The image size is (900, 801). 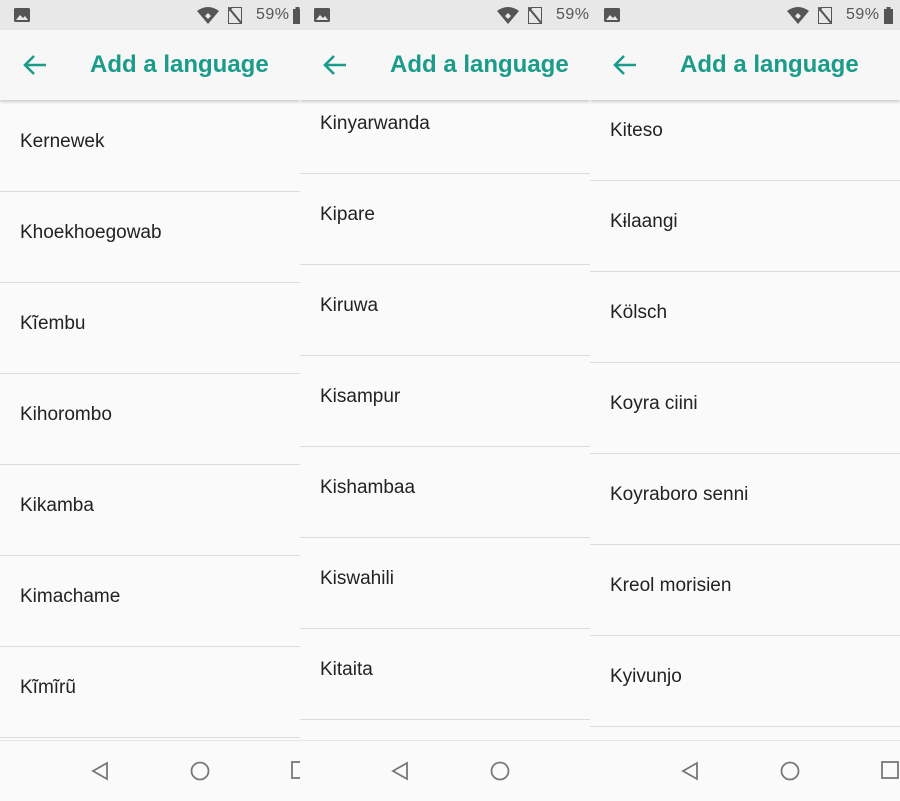 What do you see at coordinates (48, 687) in the screenshot?
I see `language-label: Kĩmĩrũ` at bounding box center [48, 687].